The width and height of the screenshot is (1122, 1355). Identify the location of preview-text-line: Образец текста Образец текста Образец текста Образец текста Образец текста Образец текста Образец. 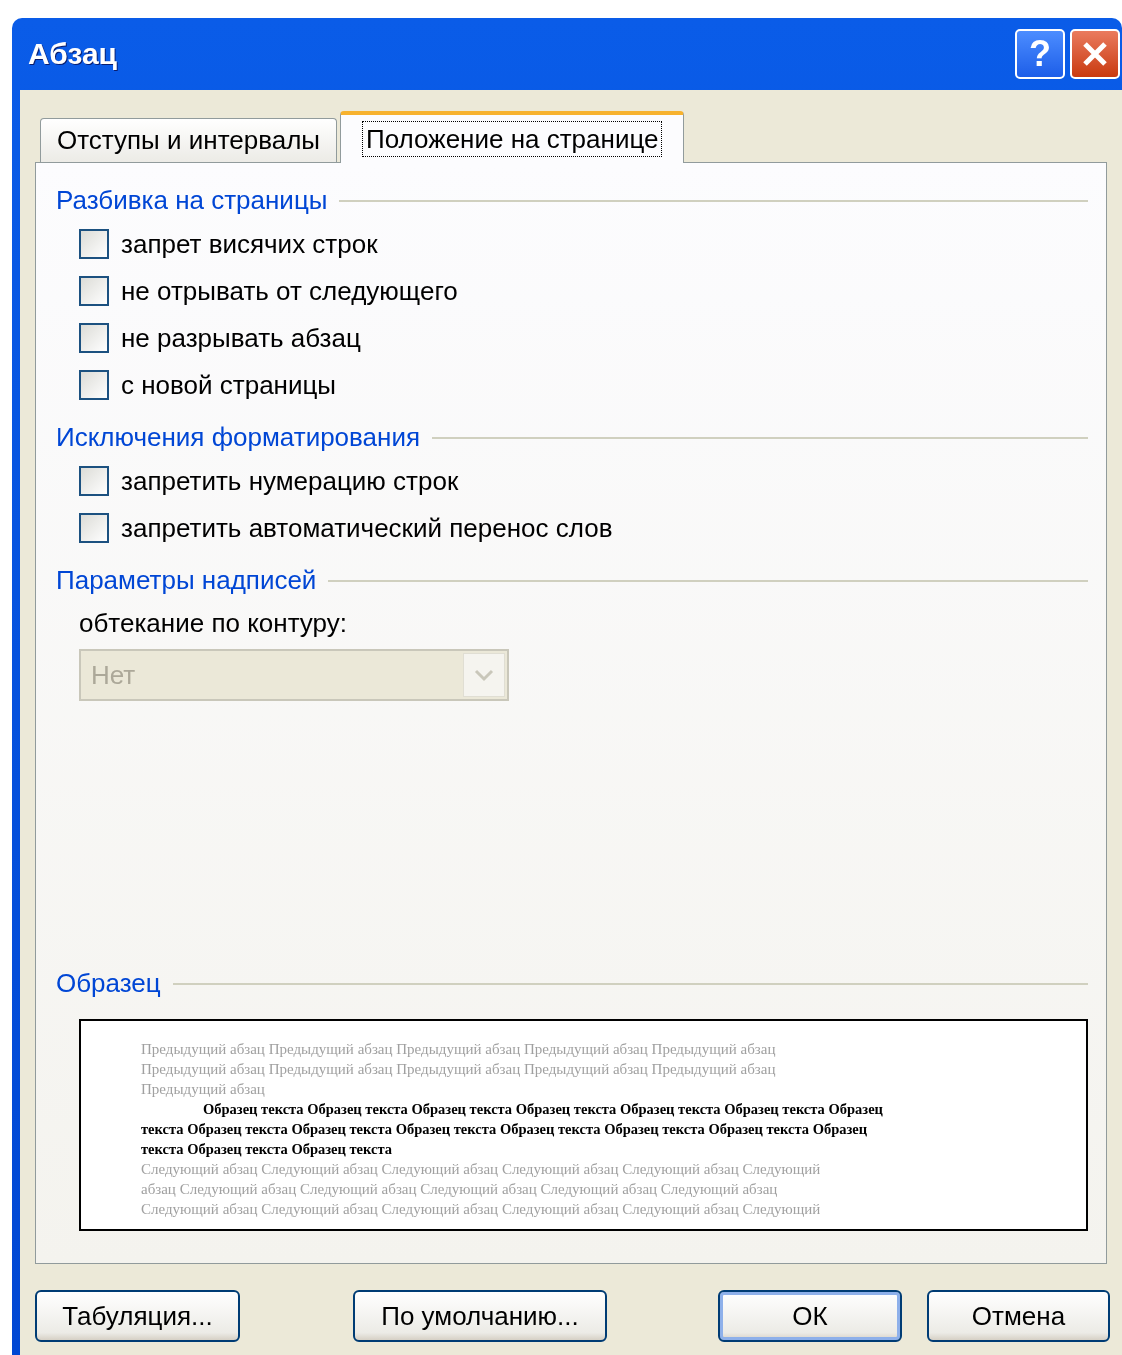
(543, 1109).